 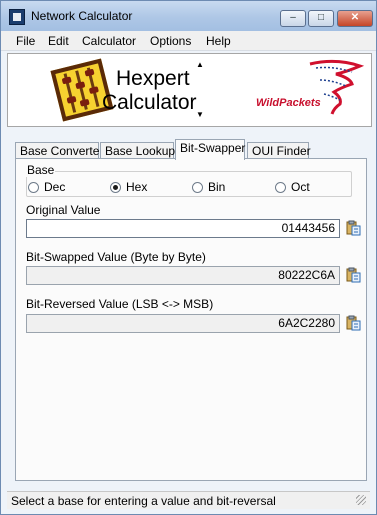 I want to click on menu-options: Options, so click(x=170, y=41).